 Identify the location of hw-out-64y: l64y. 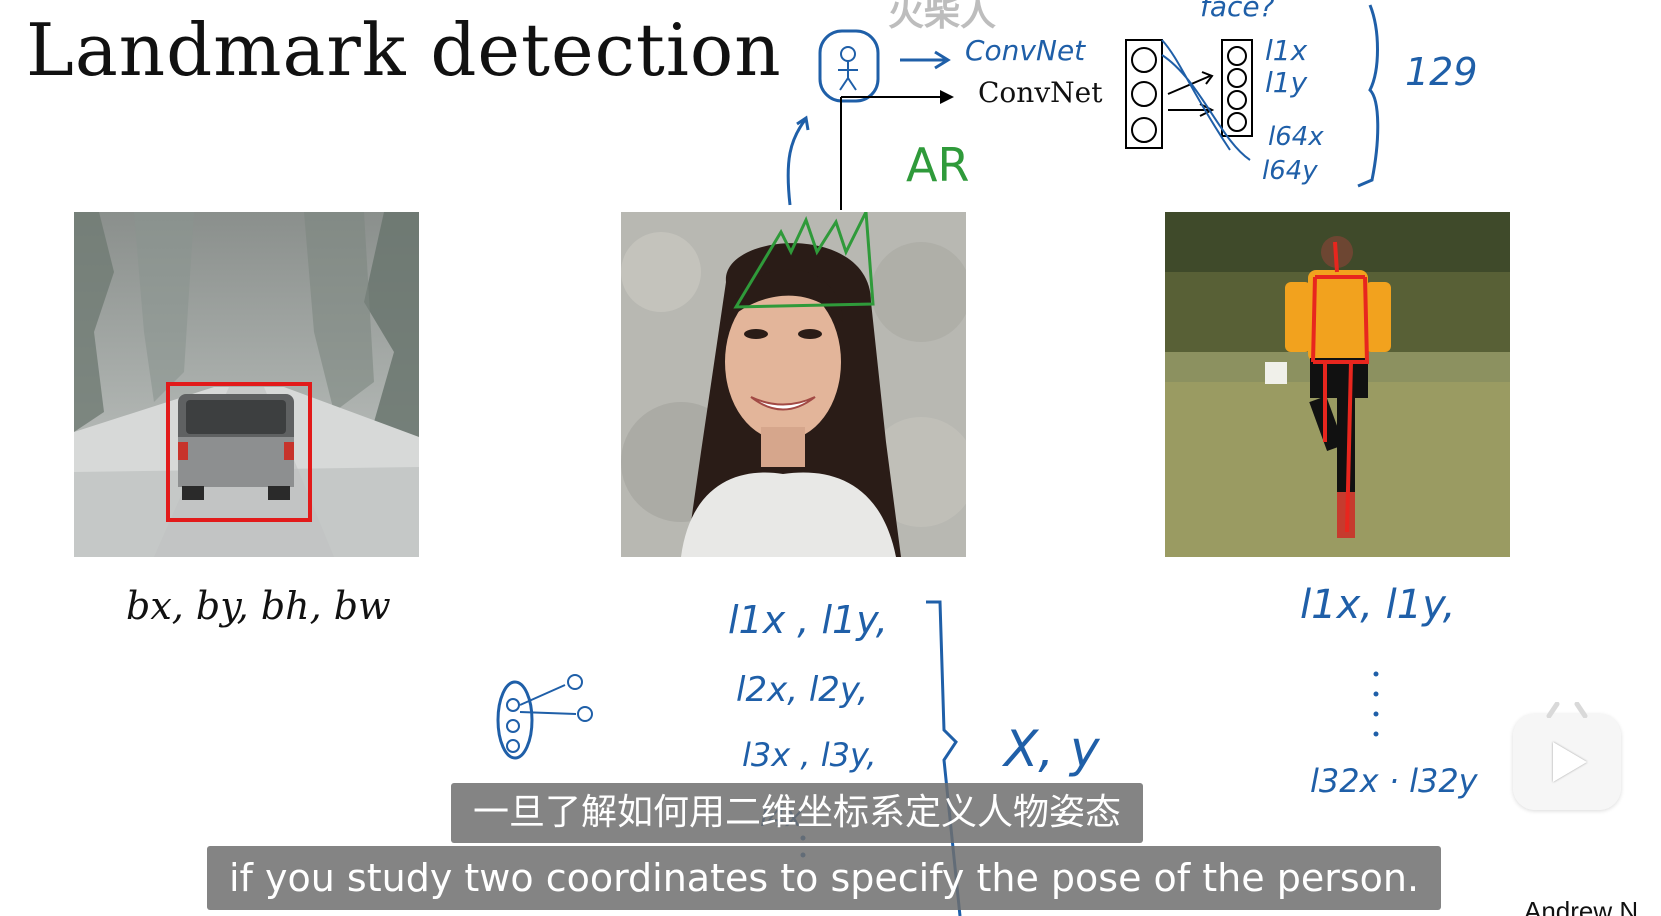
(1290, 171).